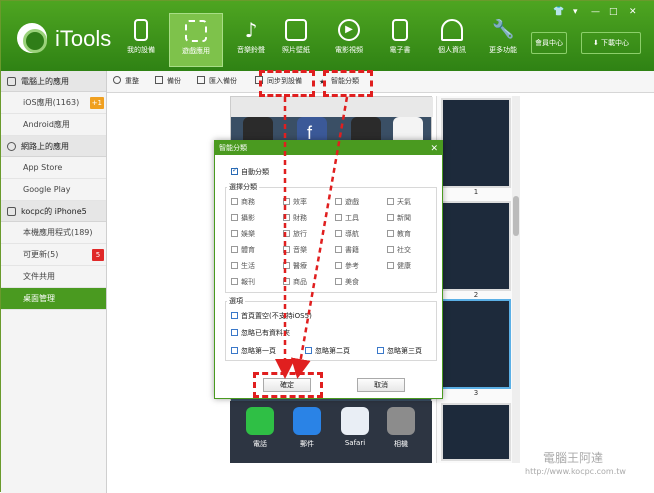  What do you see at coordinates (319, 237) in the screenshot?
I see `arrow-classify-to-ok` at bounding box center [319, 237].